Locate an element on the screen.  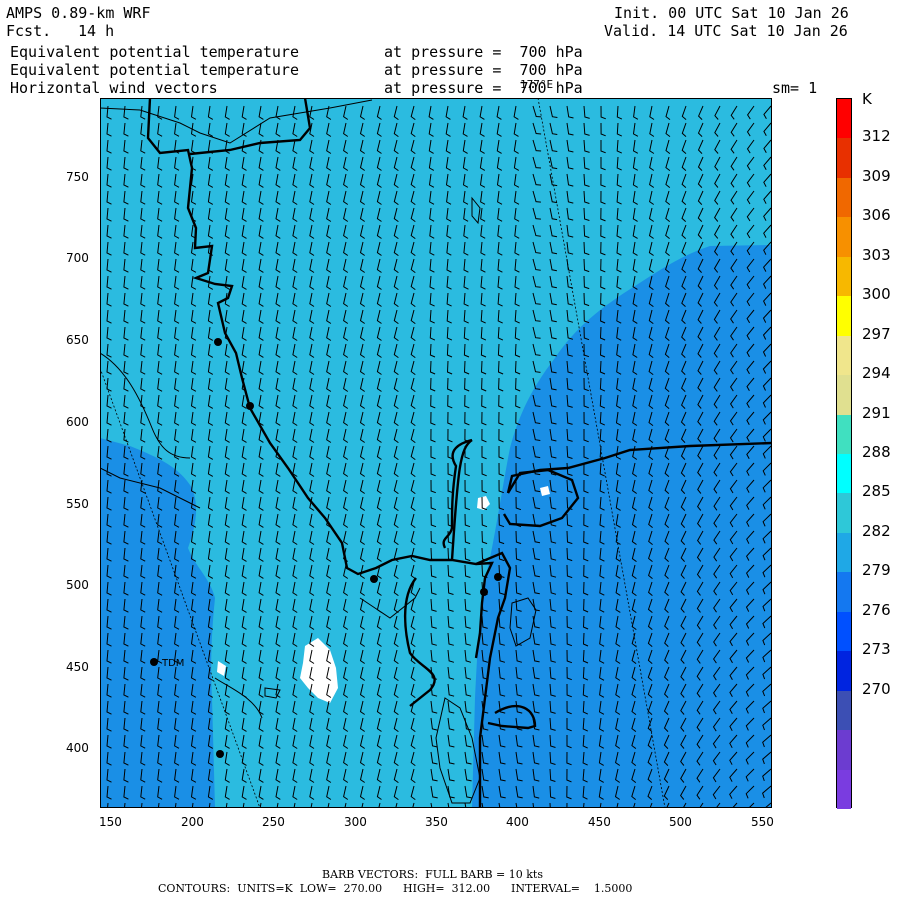
y-tick-label: 500 is located at coordinates (77, 585).